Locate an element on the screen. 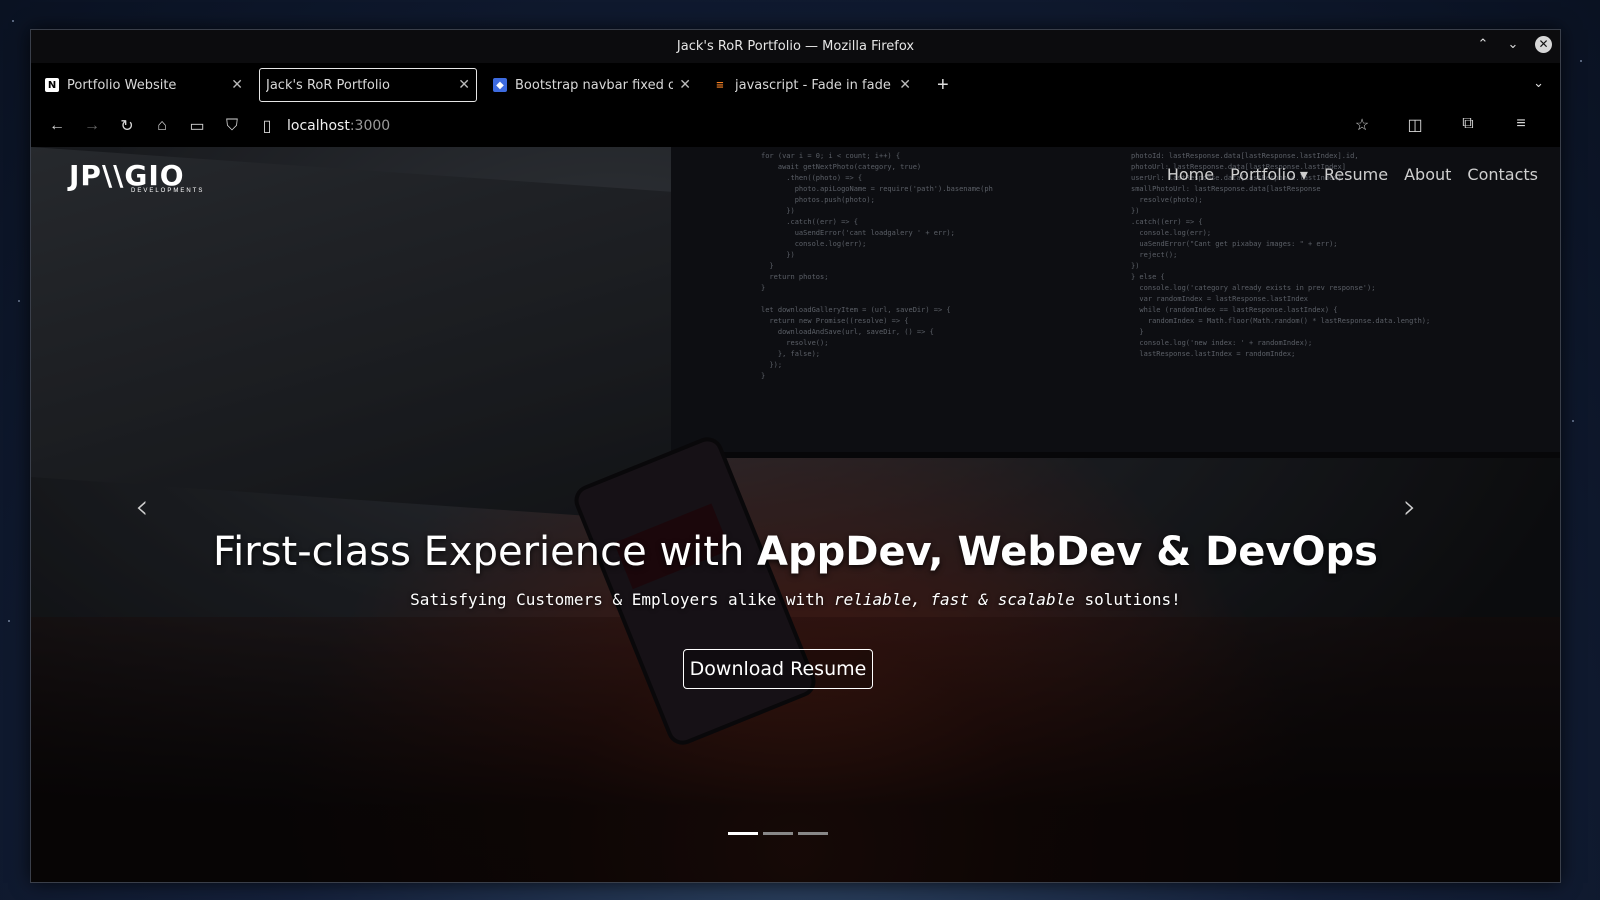 The image size is (1600, 900). back-icon: ← is located at coordinates (57, 126).